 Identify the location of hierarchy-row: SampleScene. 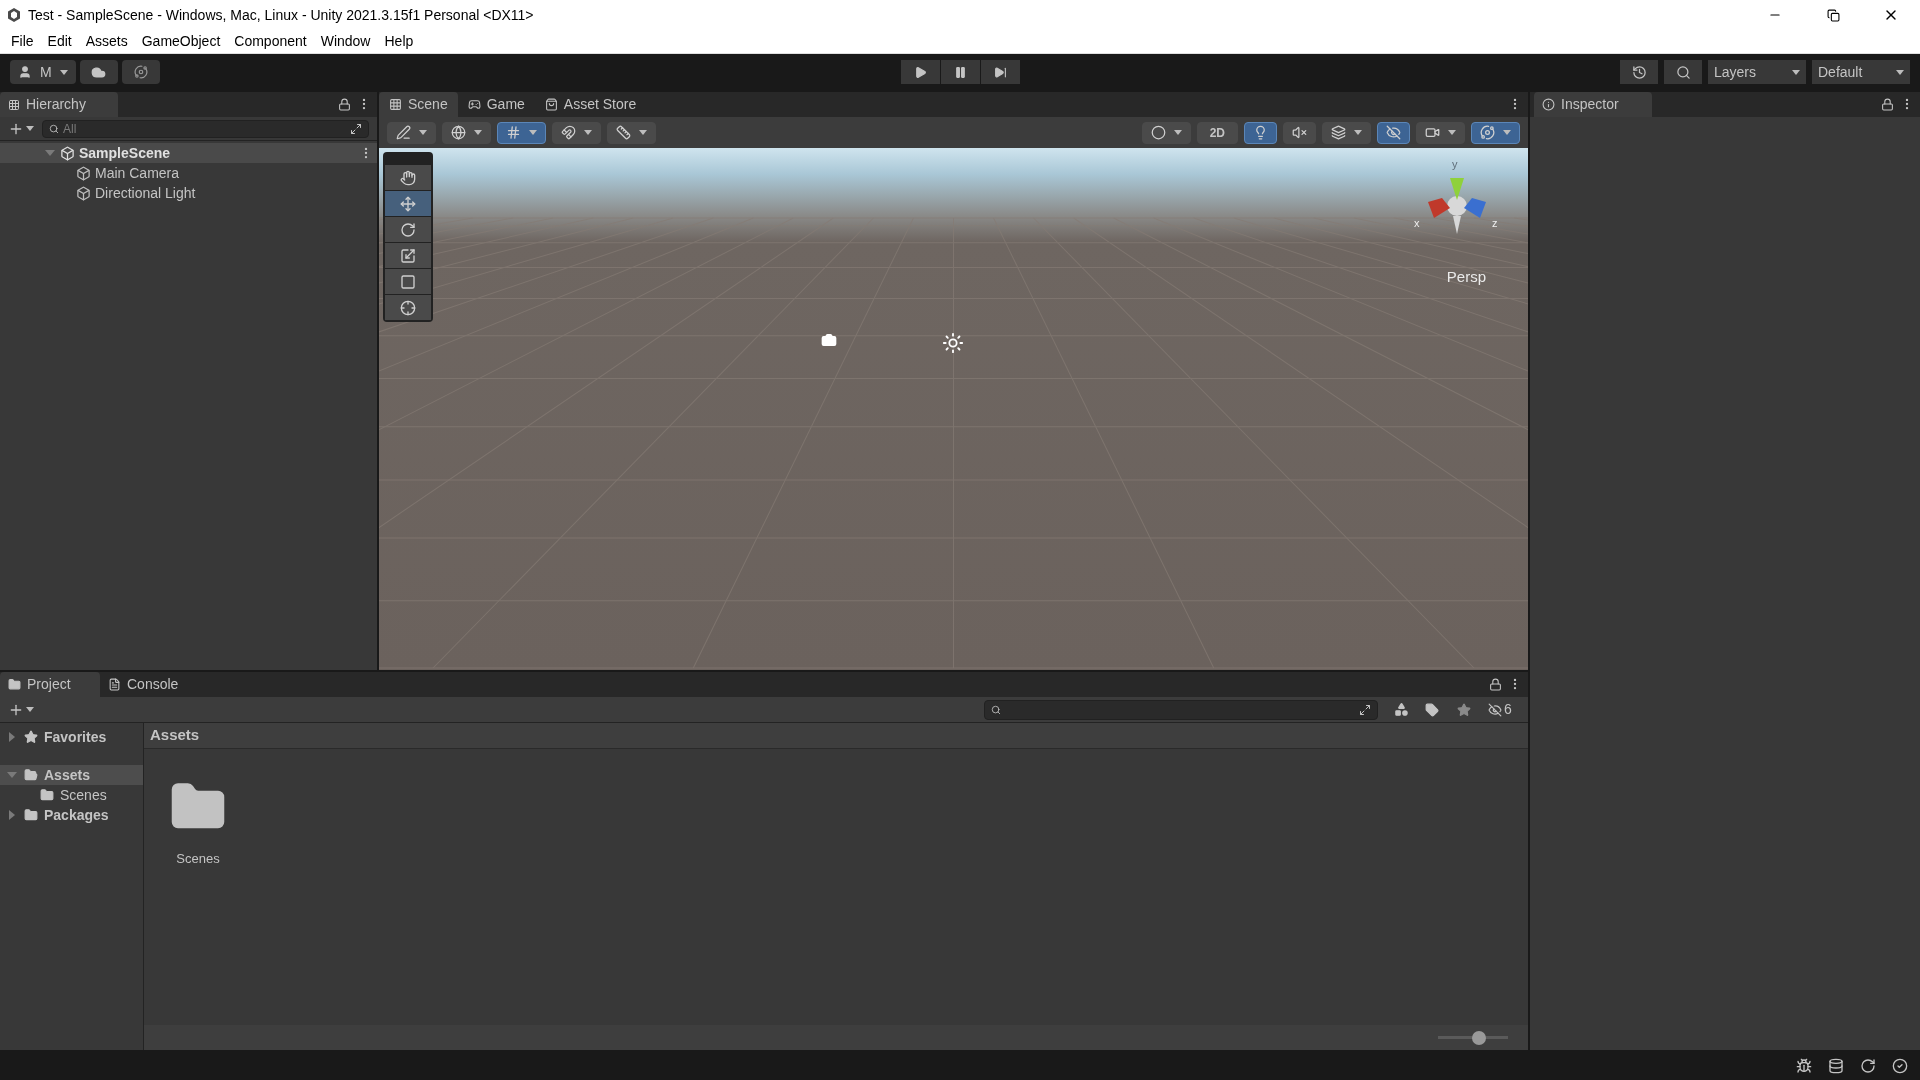
(188, 153).